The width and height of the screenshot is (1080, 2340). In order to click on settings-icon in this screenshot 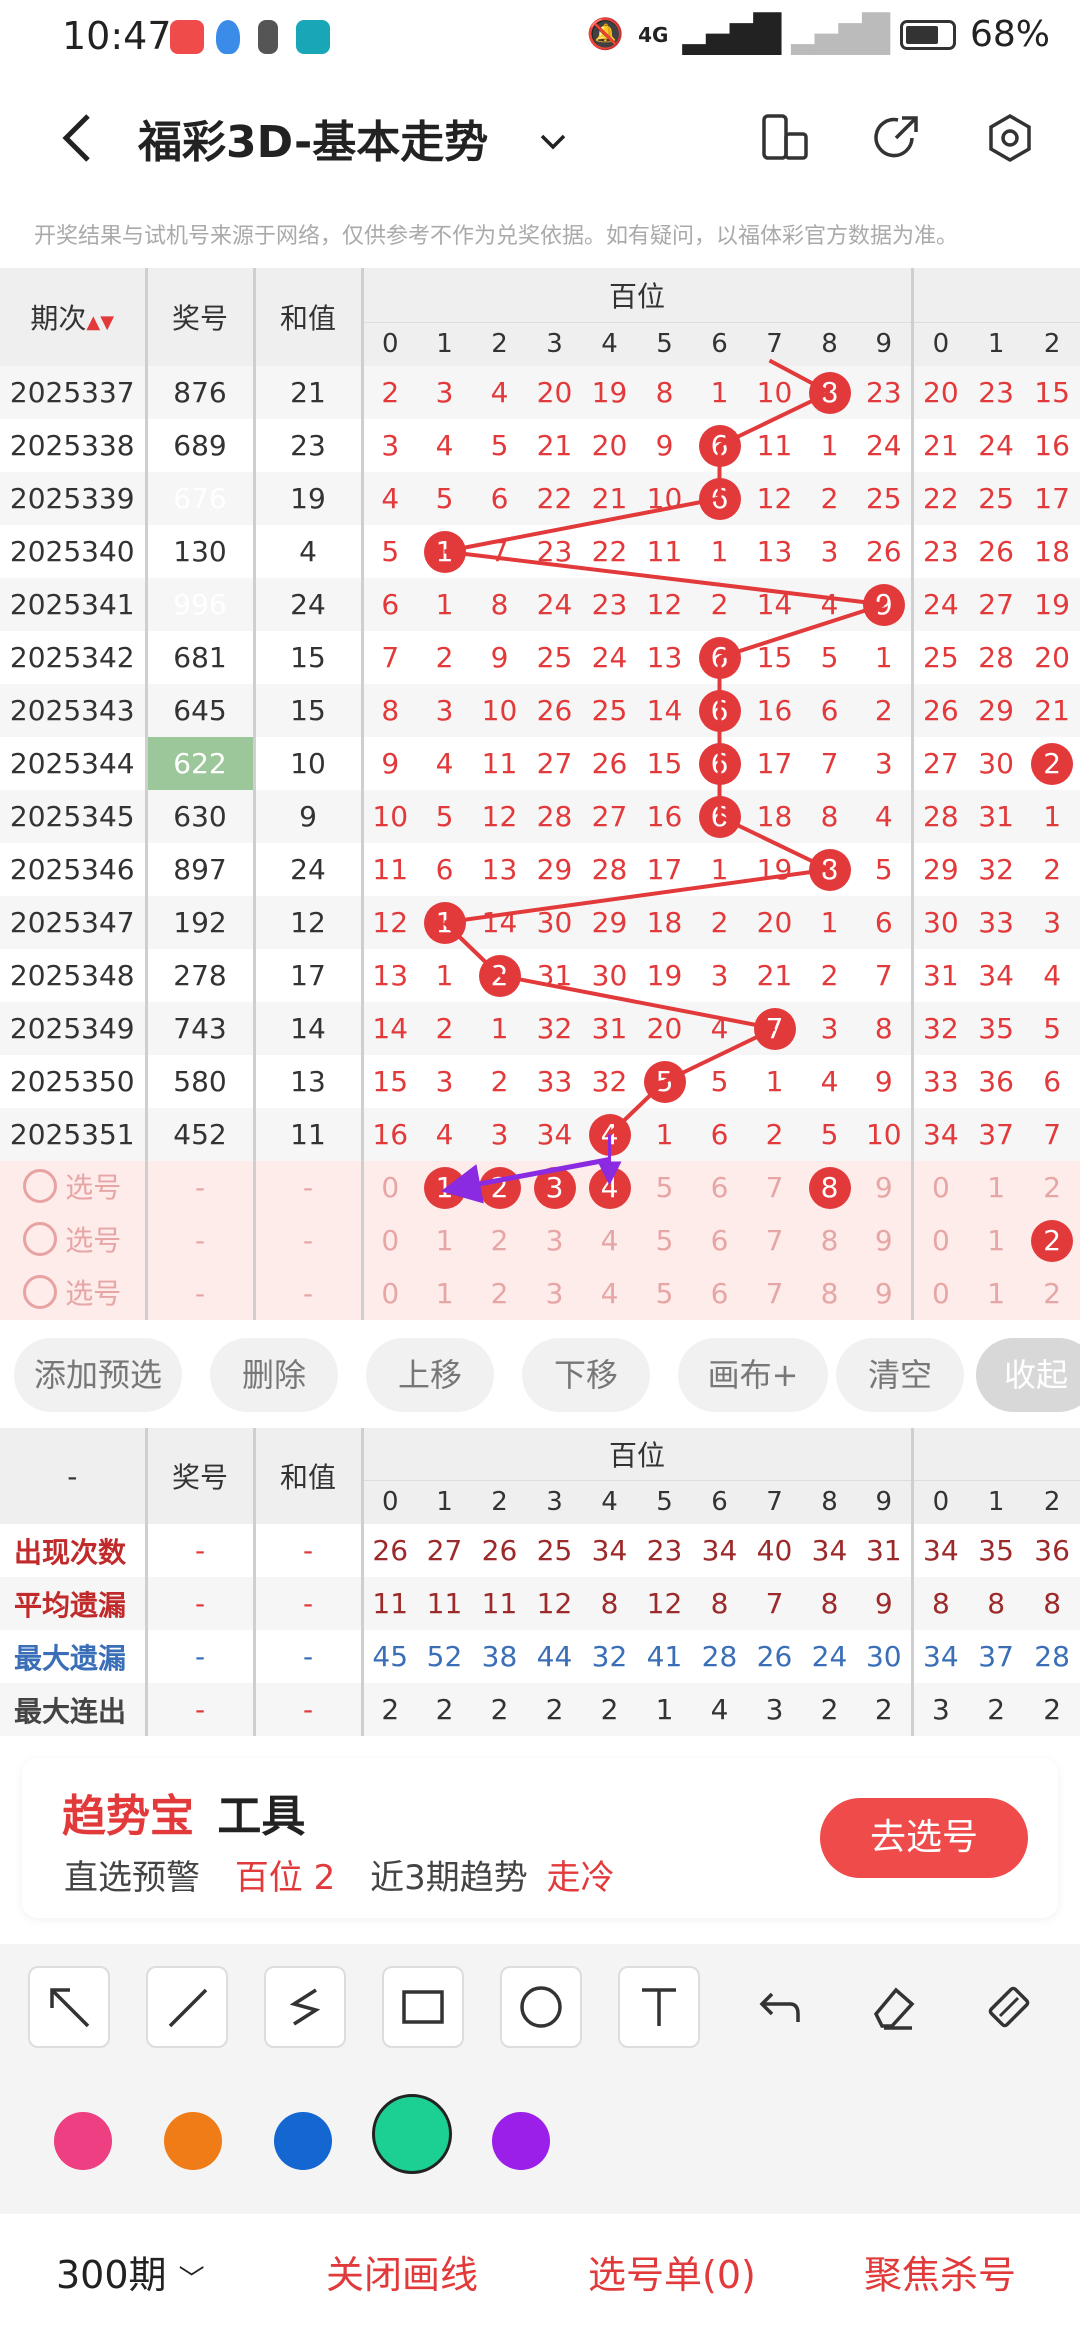, I will do `click(1010, 138)`.